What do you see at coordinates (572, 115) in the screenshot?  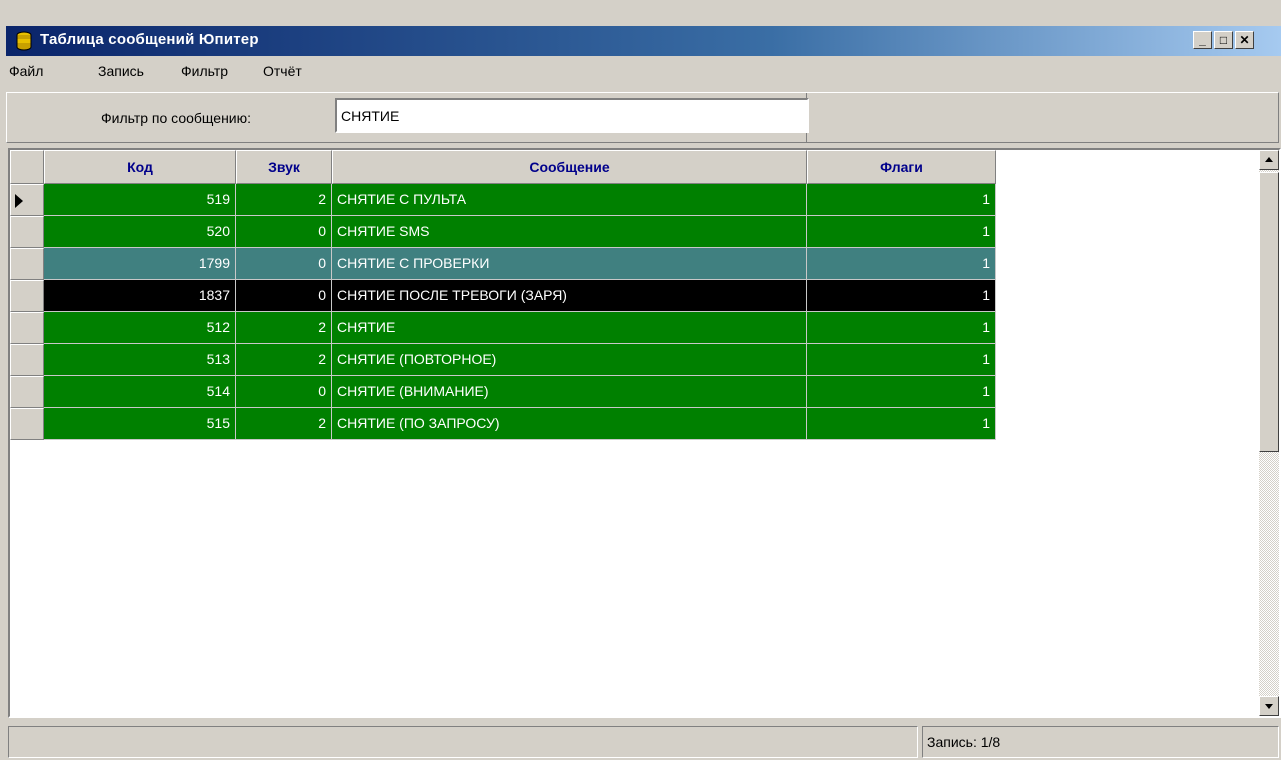 I see `message-filter-input` at bounding box center [572, 115].